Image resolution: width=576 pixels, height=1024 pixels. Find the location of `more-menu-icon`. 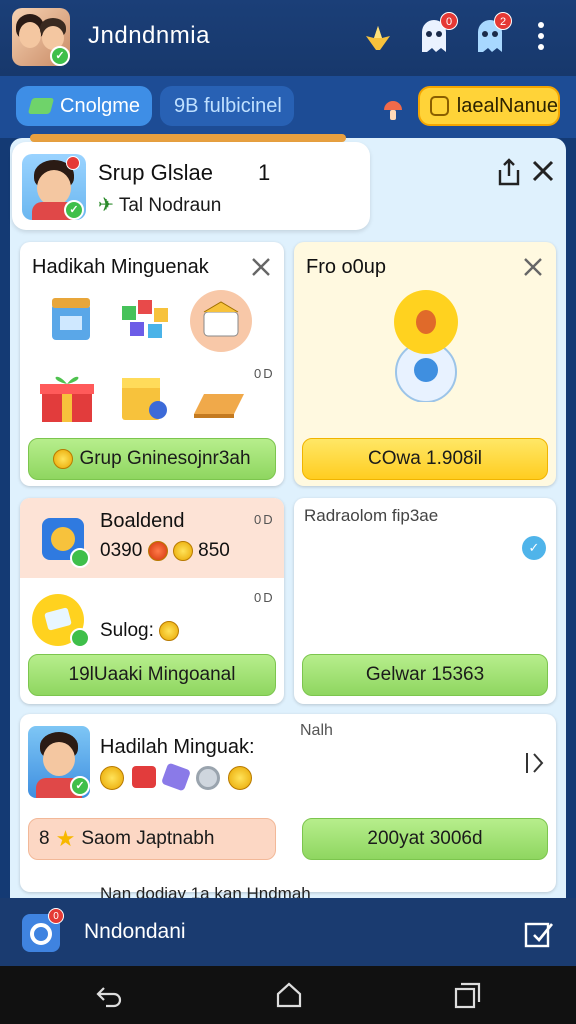

more-menu-icon is located at coordinates (541, 37).